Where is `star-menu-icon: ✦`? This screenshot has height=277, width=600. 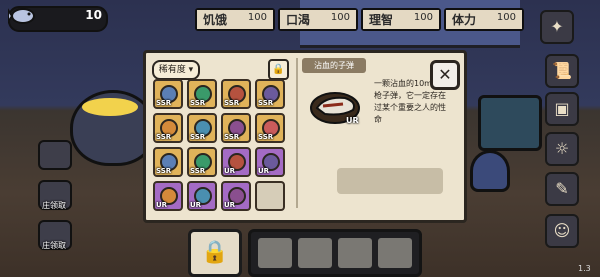
star-menu-icon: ✦ is located at coordinates (557, 27).